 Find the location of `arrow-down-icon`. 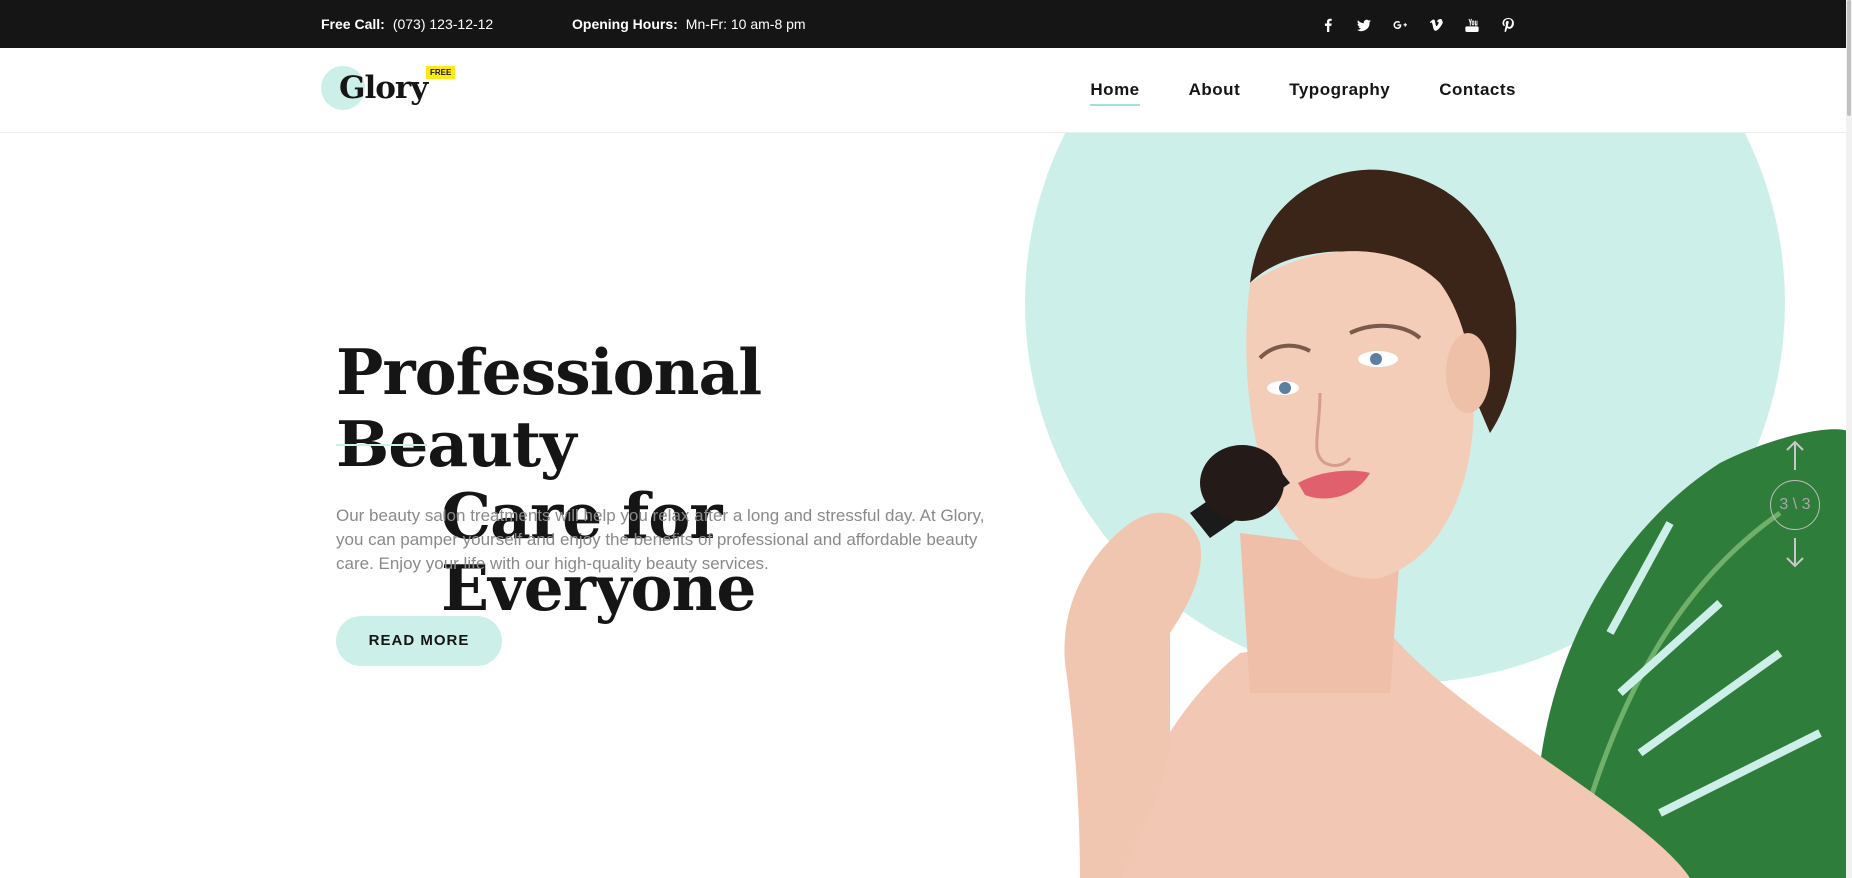

arrow-down-icon is located at coordinates (1795, 553).